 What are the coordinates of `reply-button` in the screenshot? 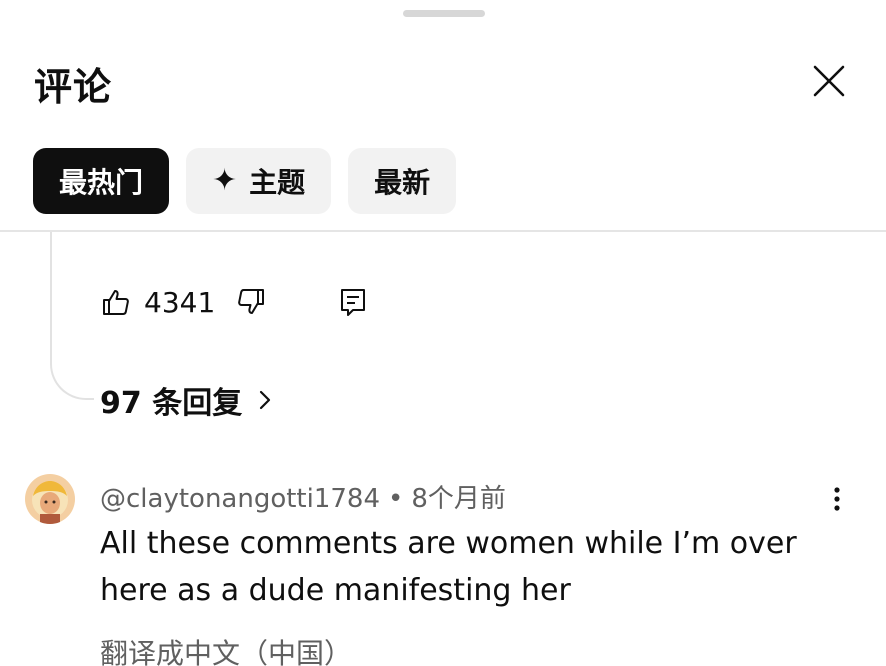 It's located at (353, 302).